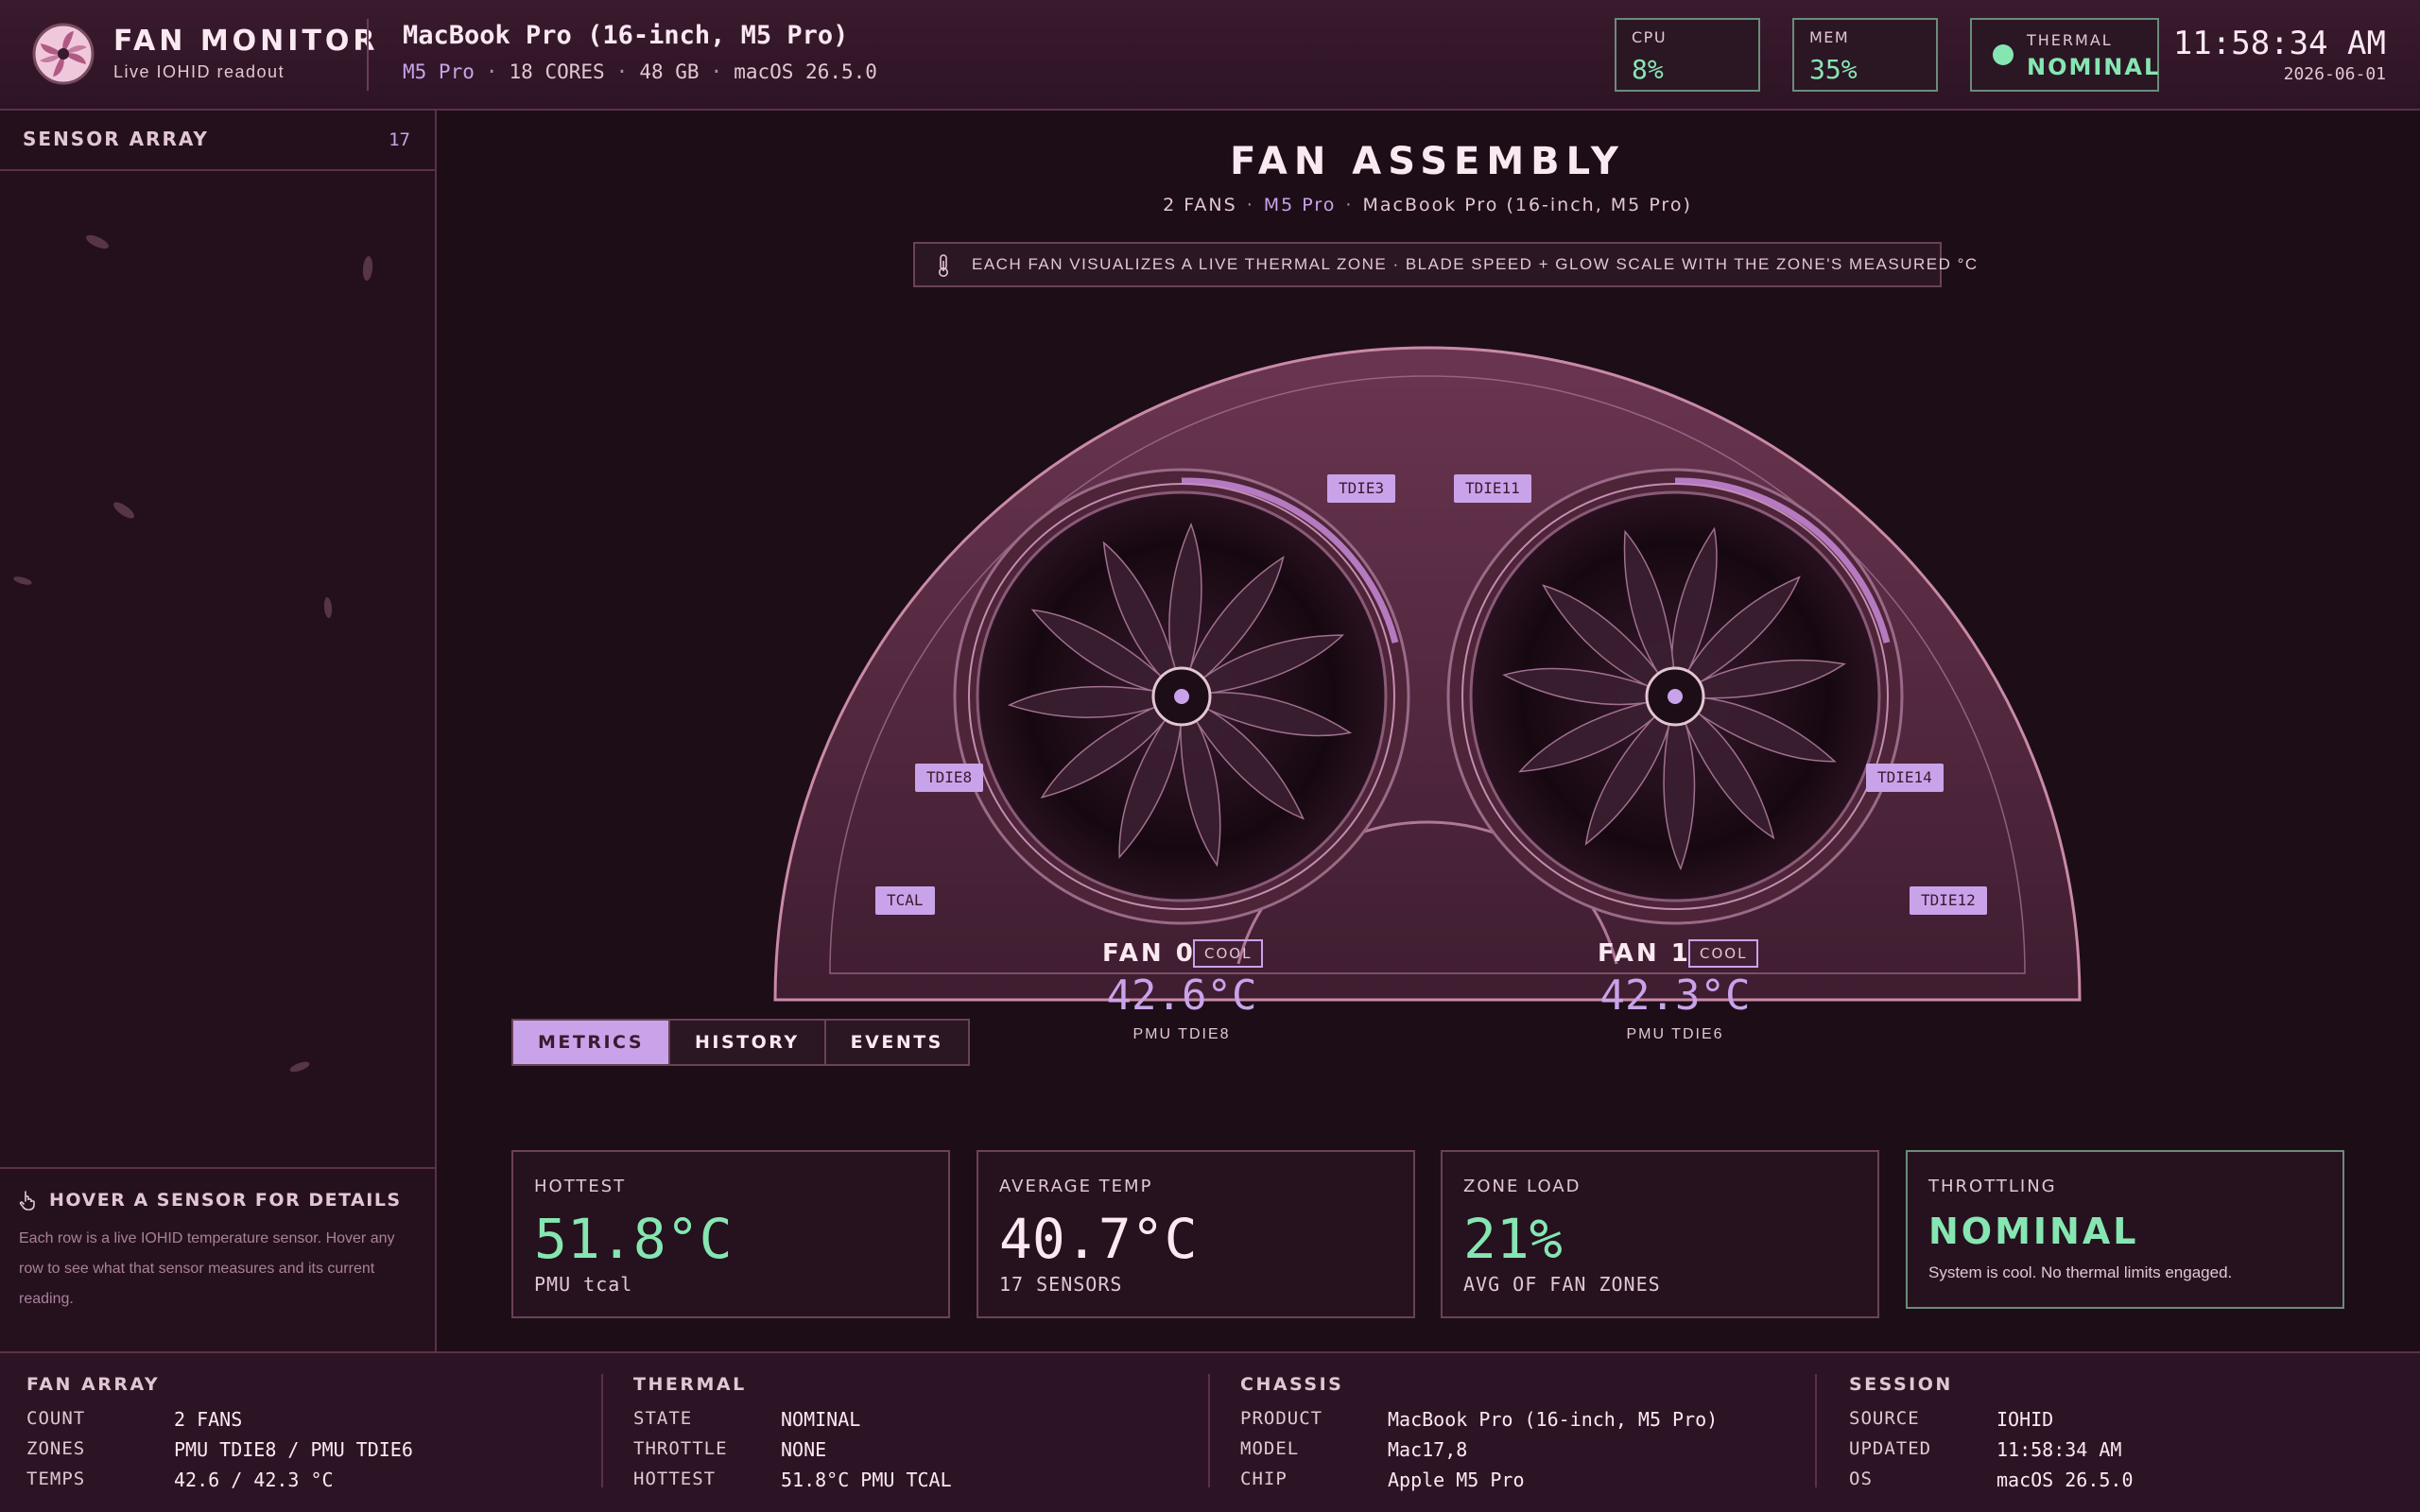 The width and height of the screenshot is (2420, 1512). I want to click on sensor-chip-tdie3: TDIE3, so click(1361, 488).